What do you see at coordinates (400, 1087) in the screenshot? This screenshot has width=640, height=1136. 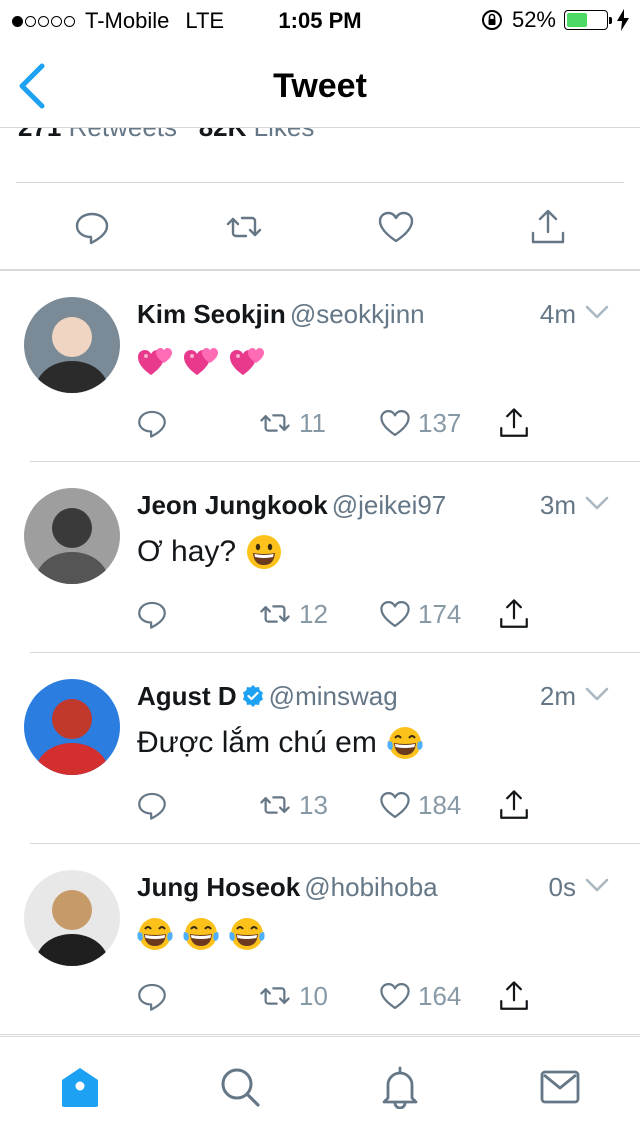 I see `notifications-icon` at bounding box center [400, 1087].